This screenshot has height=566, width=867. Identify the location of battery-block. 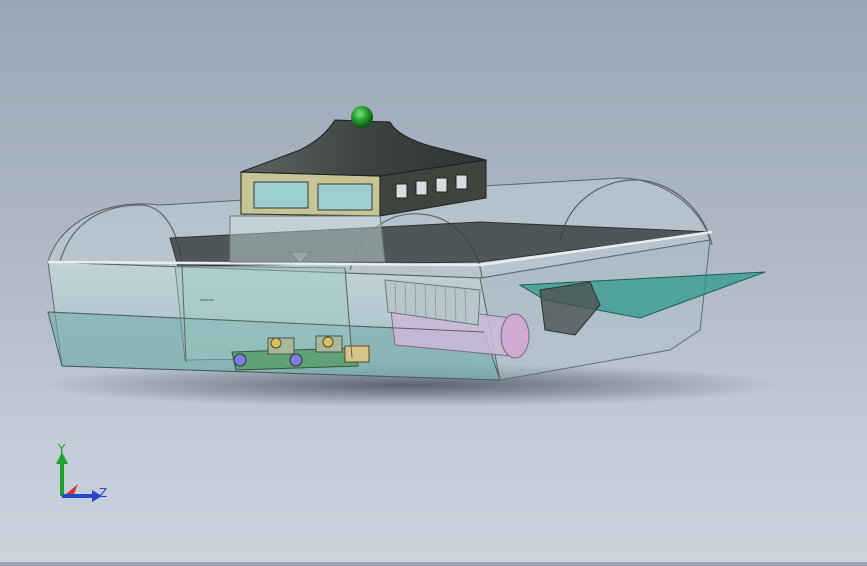
(357, 354).